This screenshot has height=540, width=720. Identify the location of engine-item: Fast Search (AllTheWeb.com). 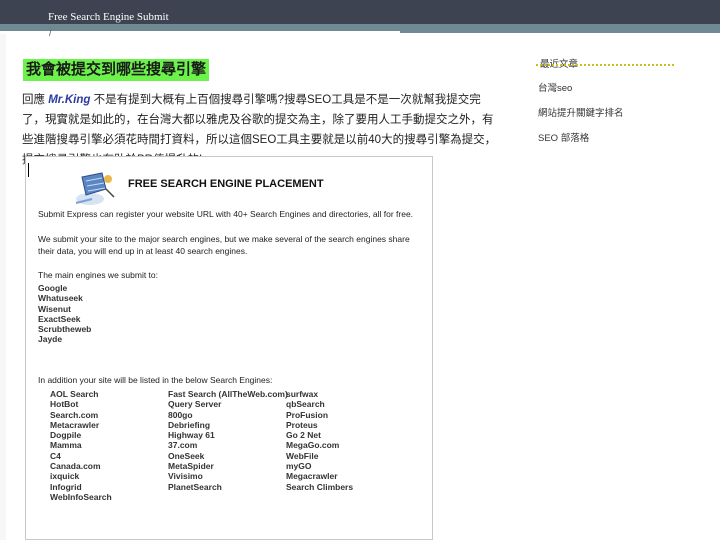
(228, 394).